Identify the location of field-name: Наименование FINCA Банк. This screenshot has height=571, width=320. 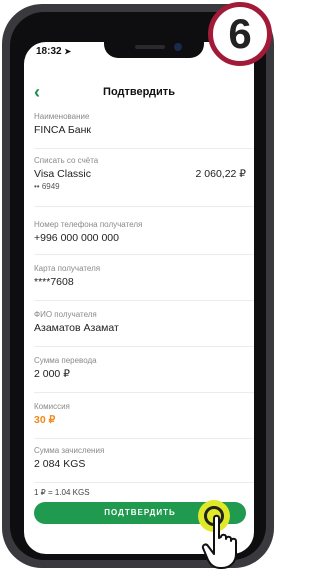
(140, 124).